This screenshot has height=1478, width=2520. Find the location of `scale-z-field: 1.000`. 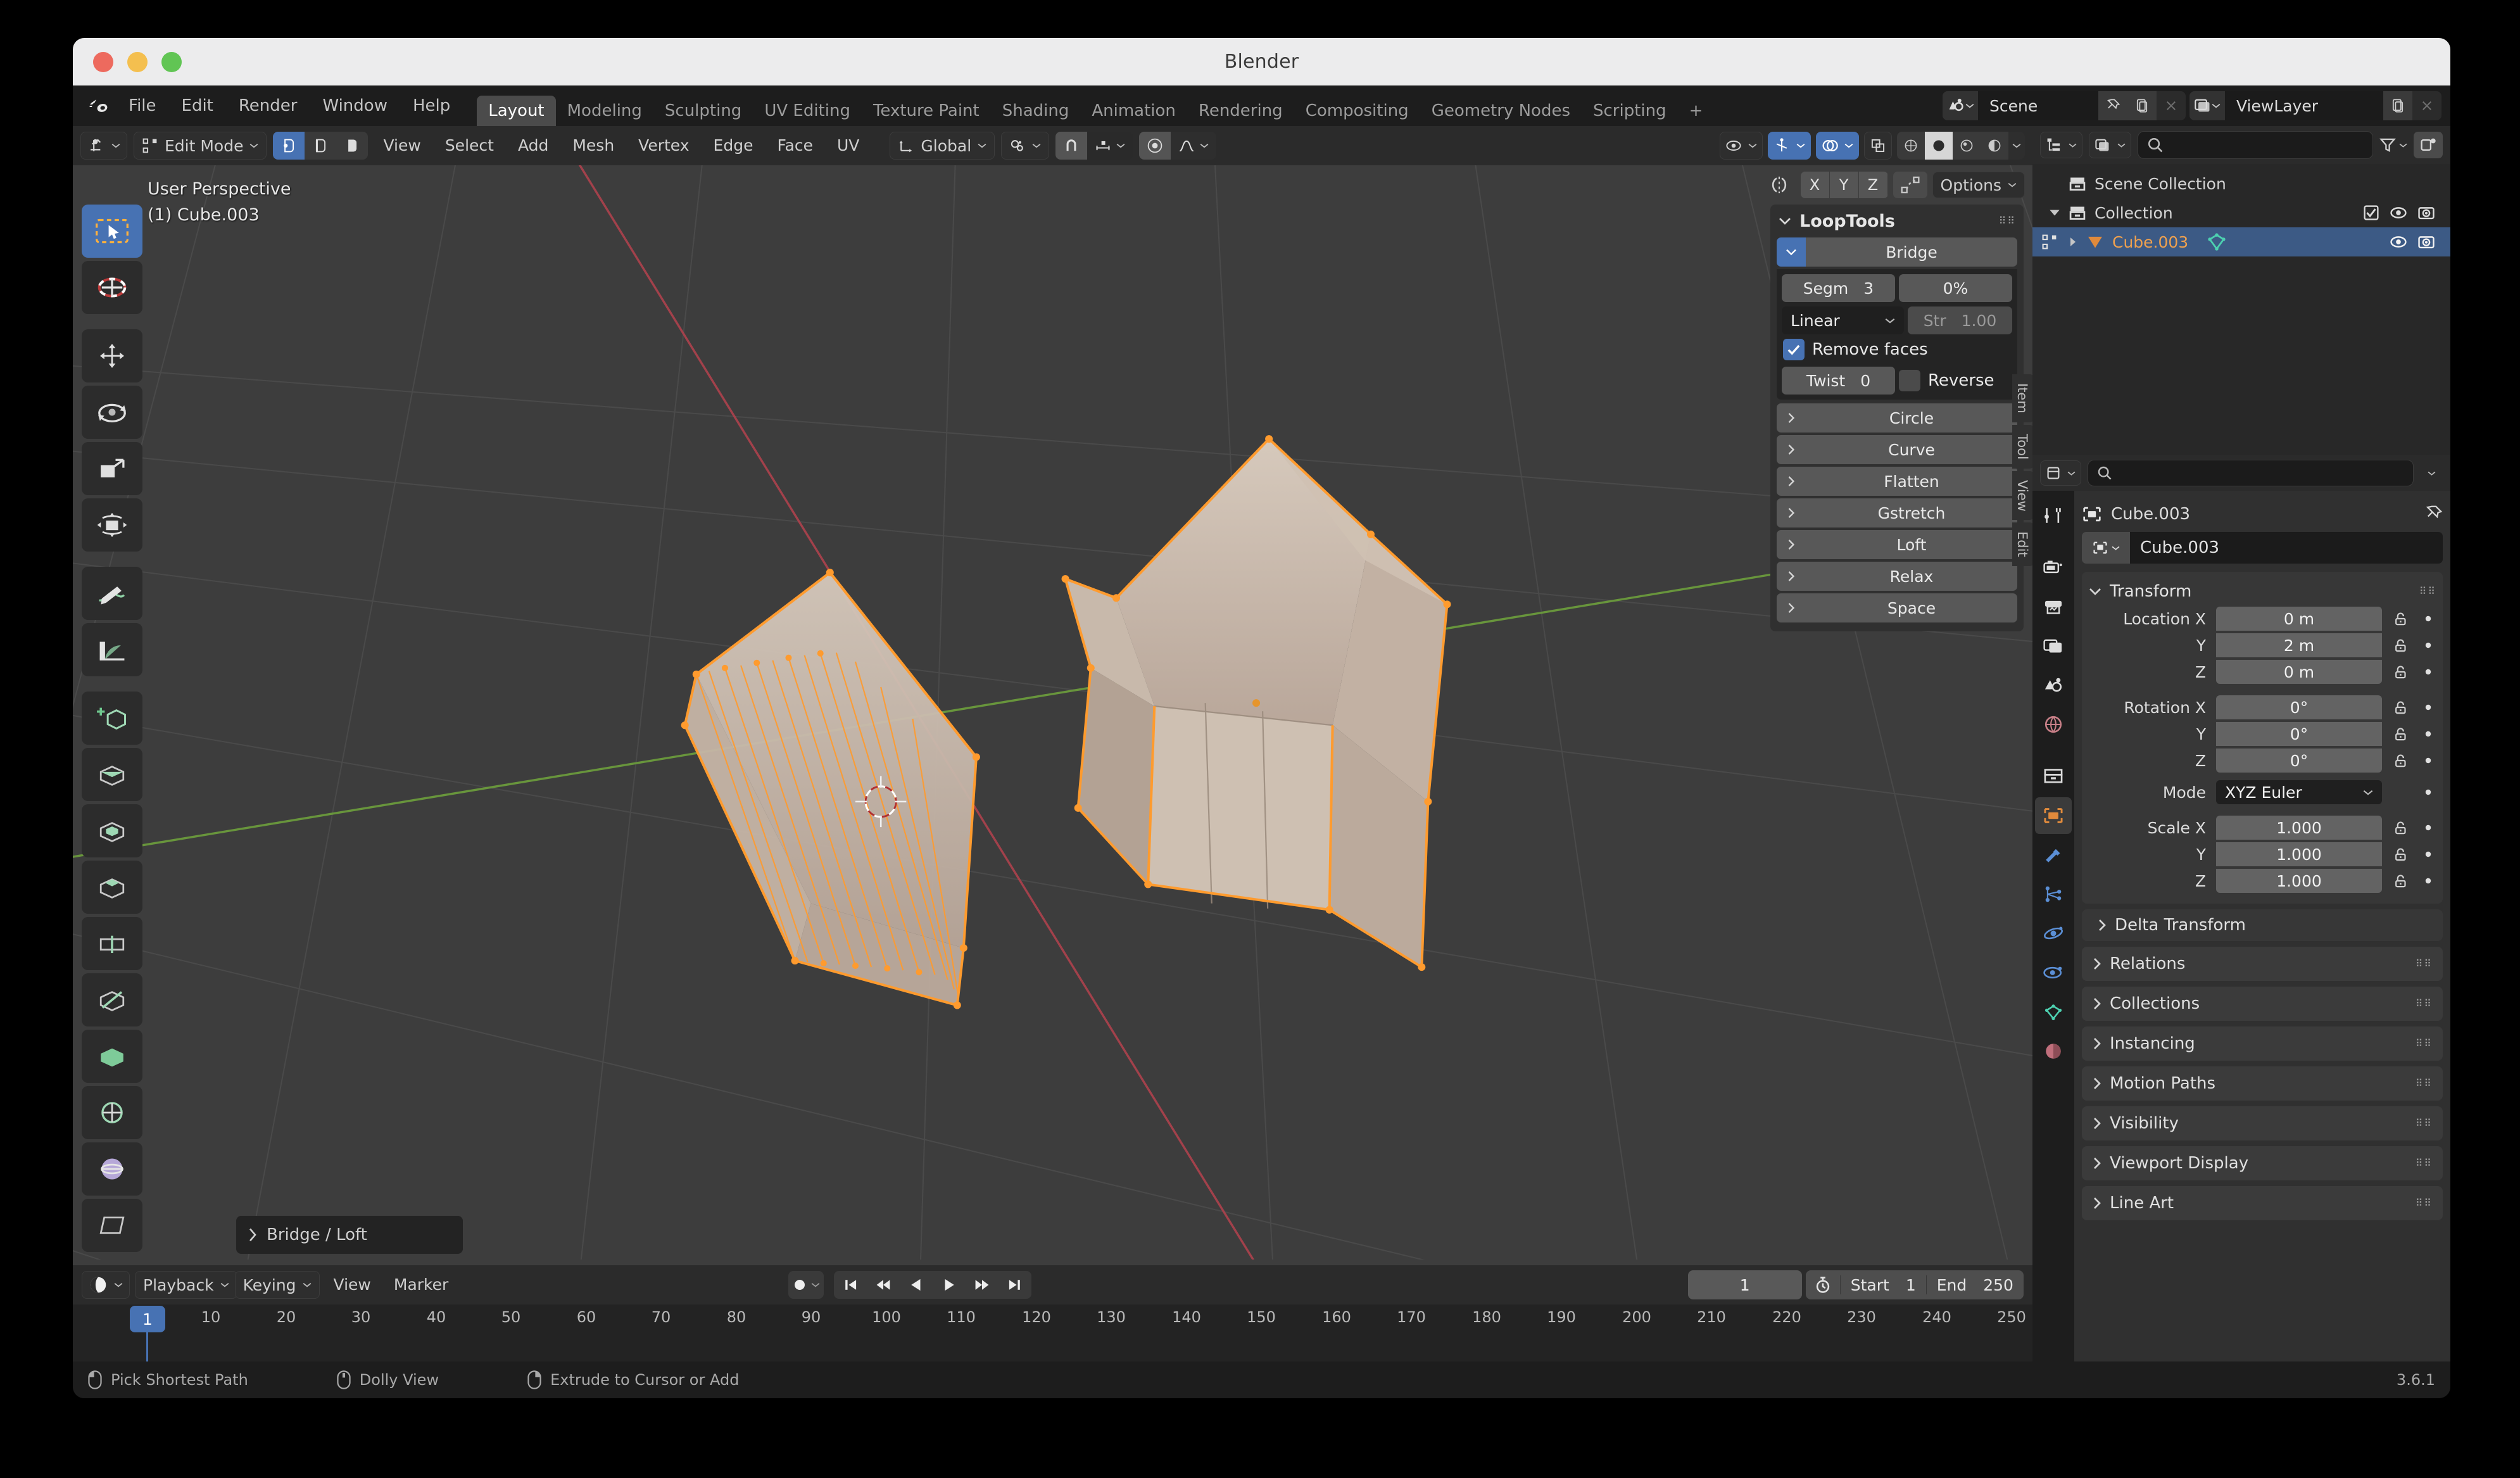

scale-z-field: 1.000 is located at coordinates (2299, 881).